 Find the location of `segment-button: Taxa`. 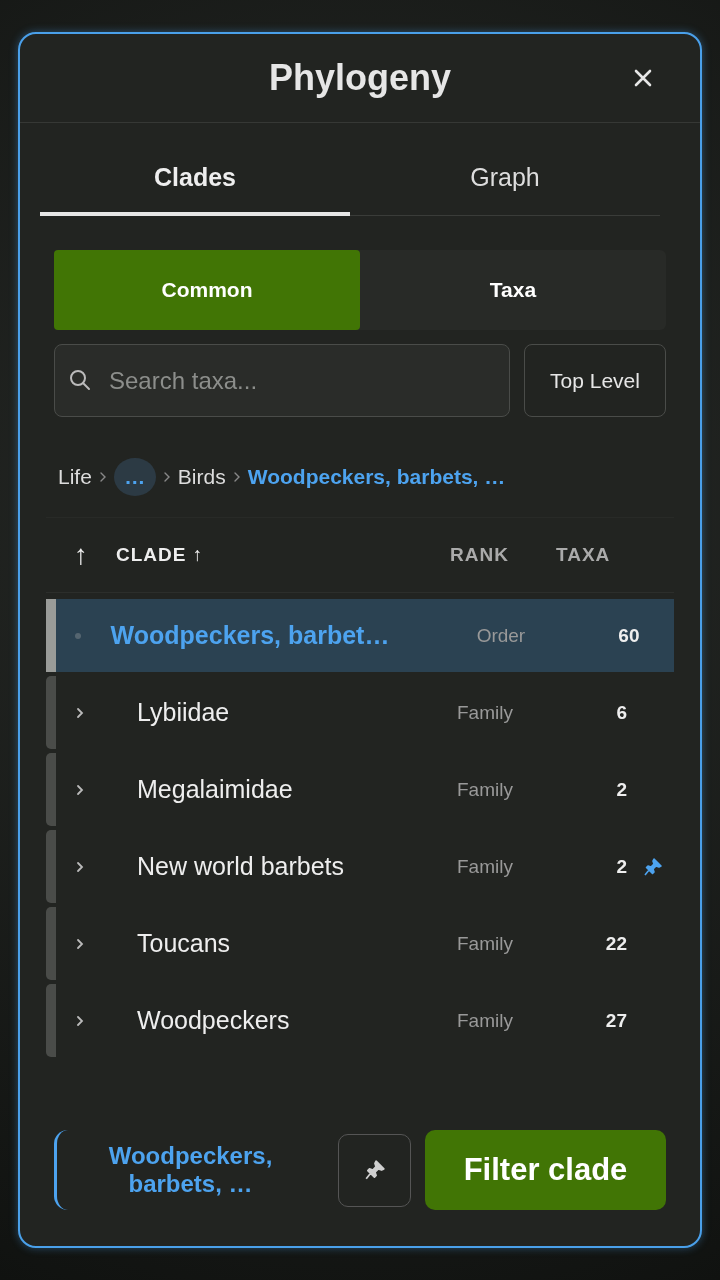

segment-button: Taxa is located at coordinates (513, 290).